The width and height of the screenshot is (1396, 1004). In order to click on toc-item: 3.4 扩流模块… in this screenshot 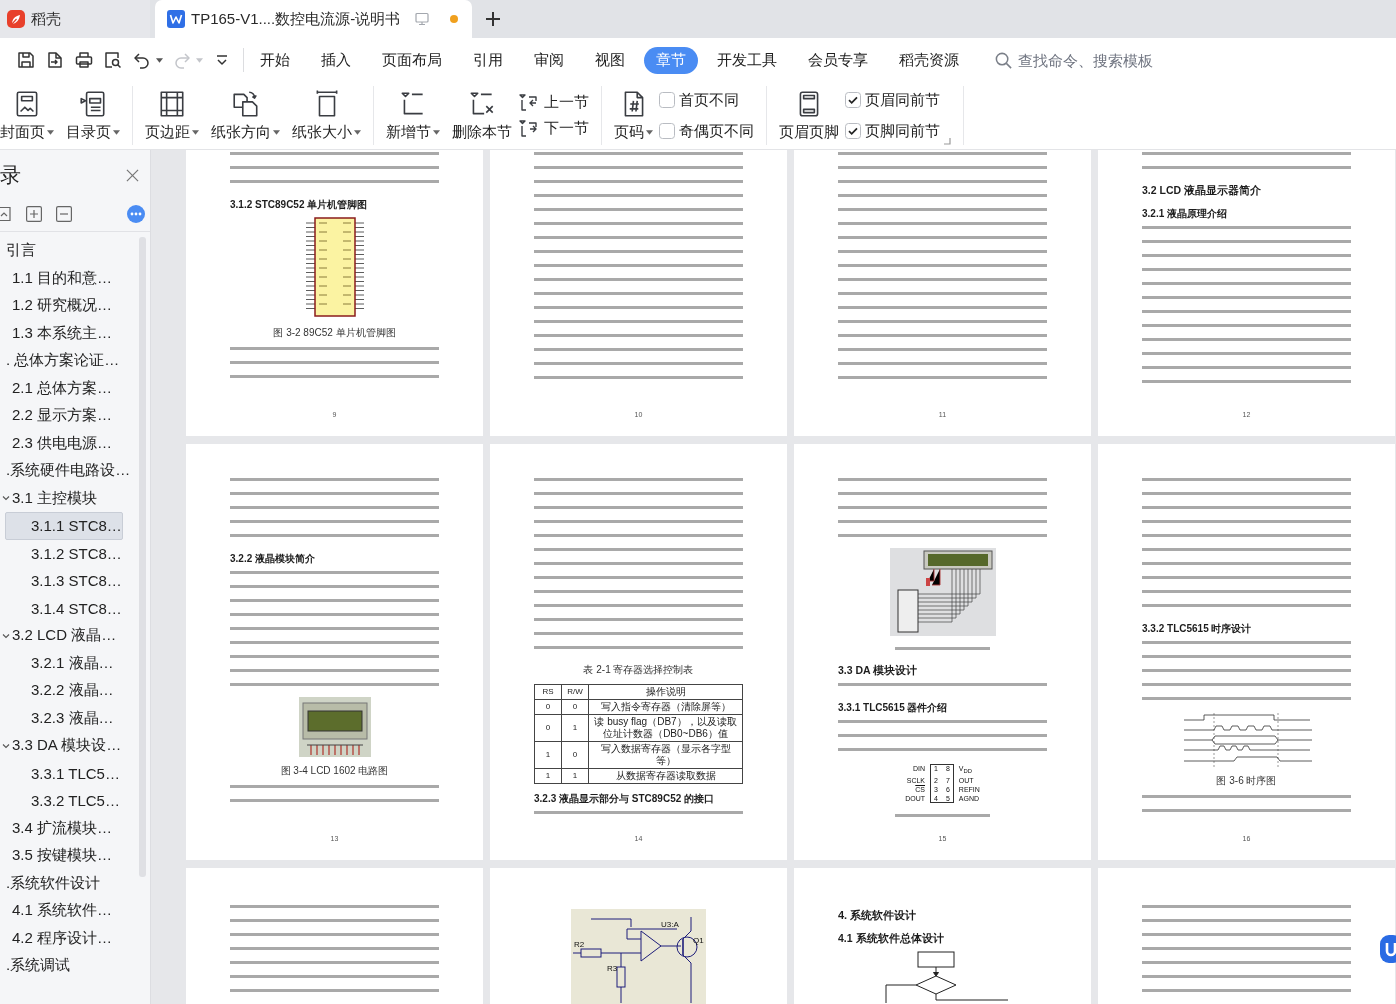, I will do `click(61, 828)`.